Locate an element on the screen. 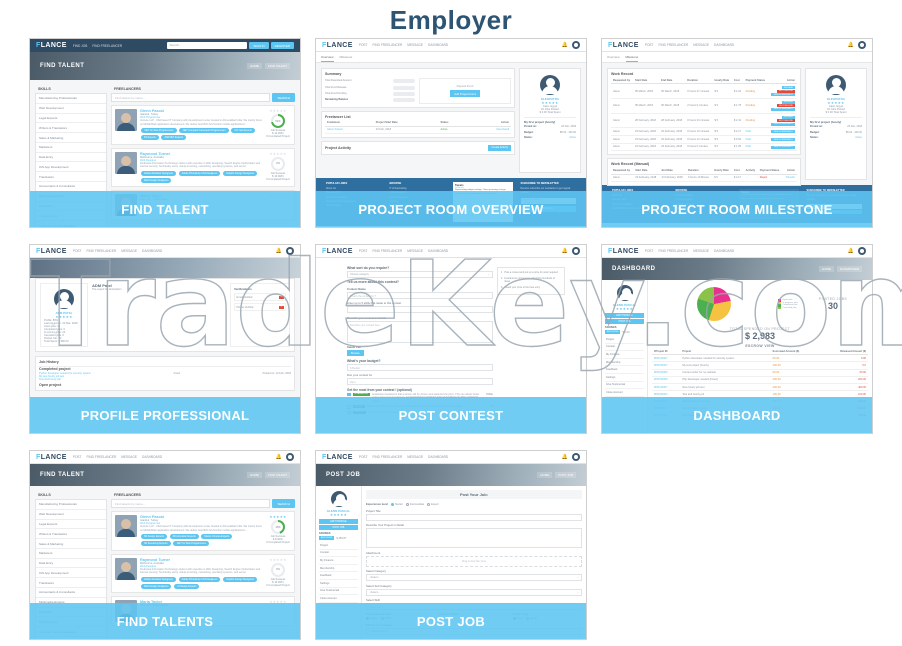  skill-chip: UI Design Experts is located at coordinates (187, 586).